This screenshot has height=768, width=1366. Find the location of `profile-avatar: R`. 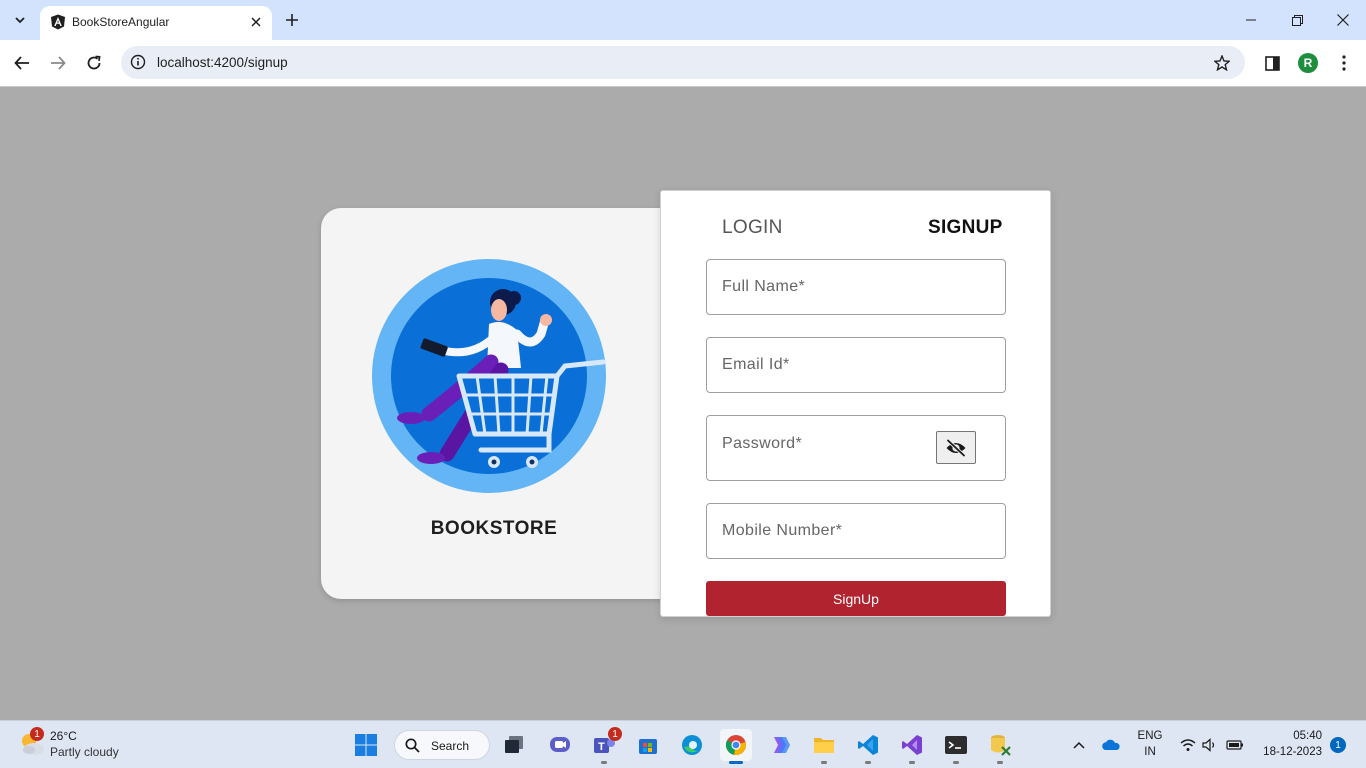

profile-avatar: R is located at coordinates (1308, 63).